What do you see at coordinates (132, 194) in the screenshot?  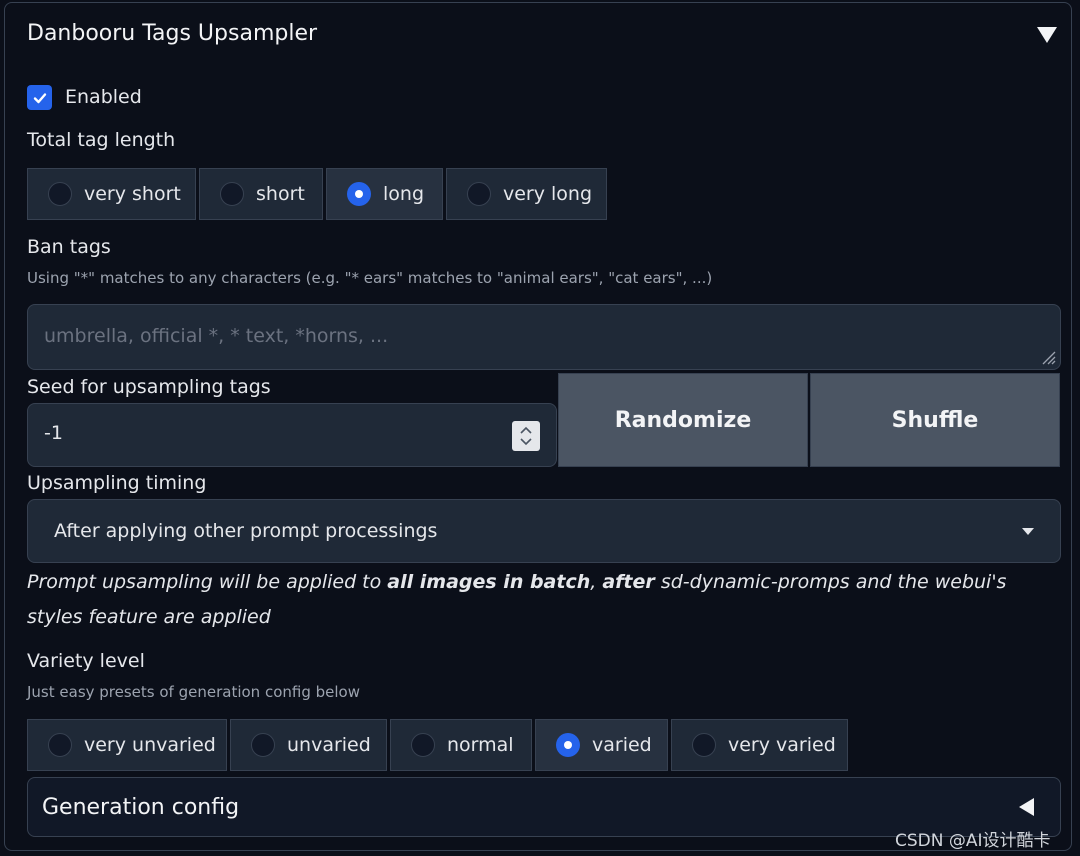 I see `radio-label: very short` at bounding box center [132, 194].